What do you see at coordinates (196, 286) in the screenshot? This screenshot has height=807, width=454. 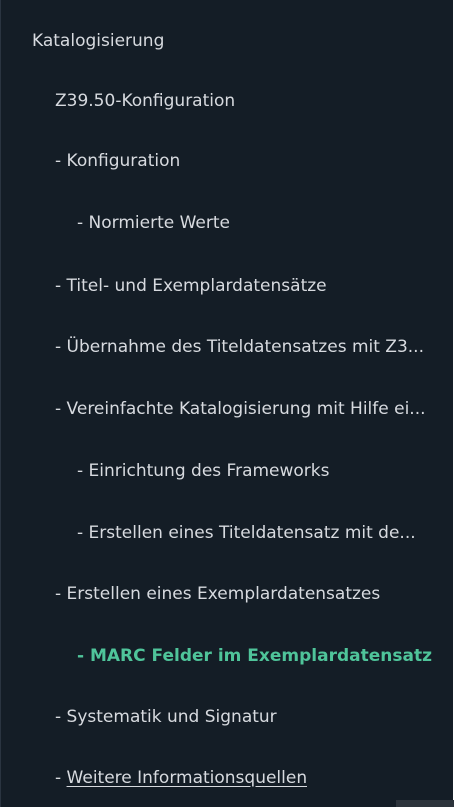 I see `nav-item-label: Titel- und Exemplardatensätze` at bounding box center [196, 286].